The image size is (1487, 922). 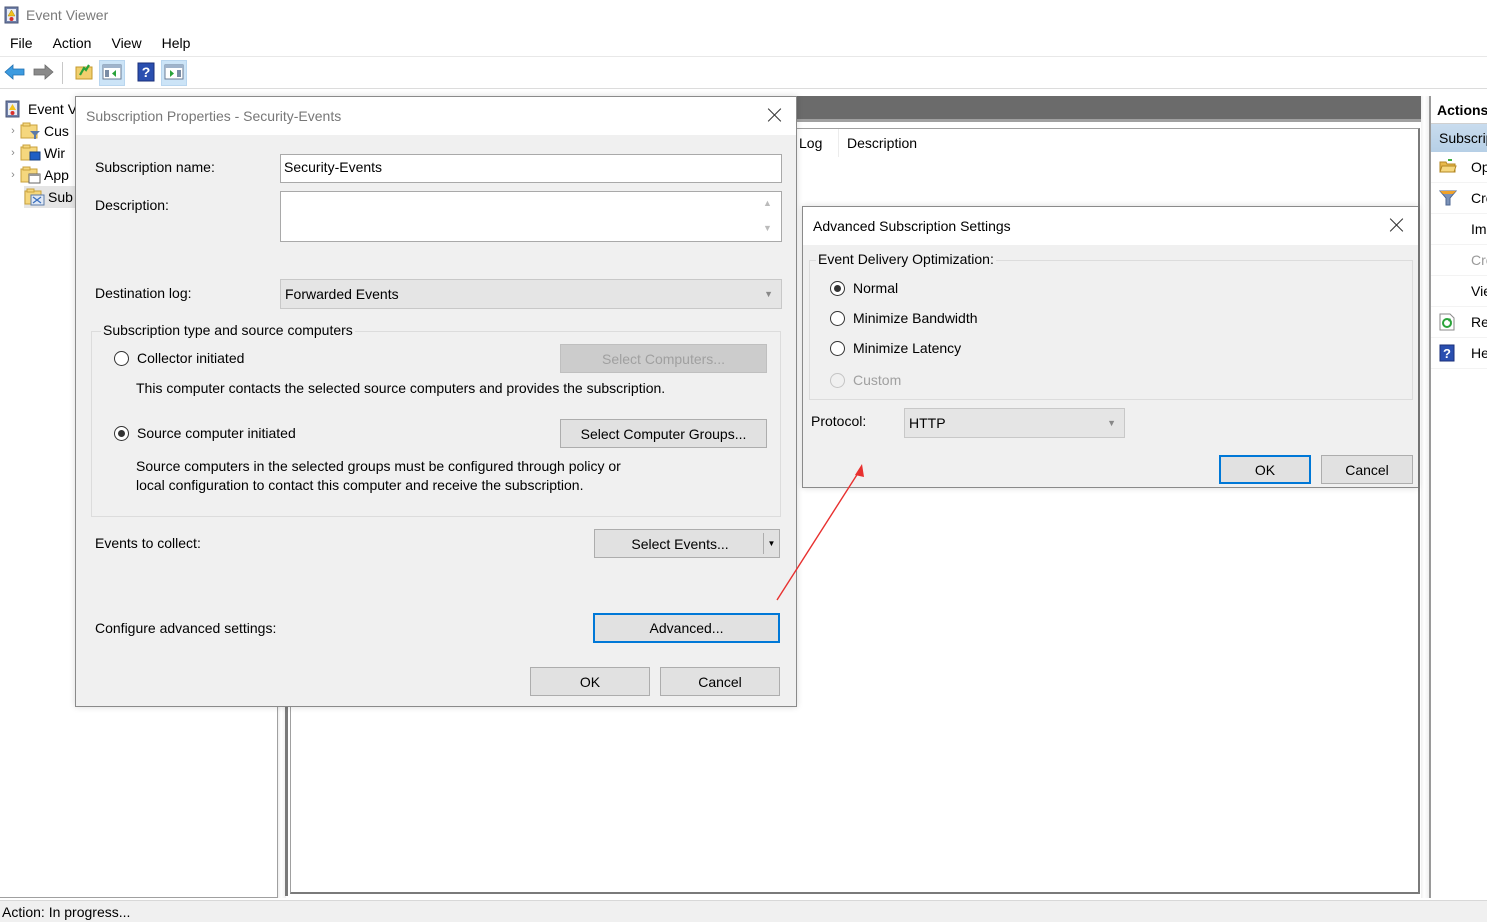 I want to click on scroll-down-icon: ▼, so click(x=767, y=228).